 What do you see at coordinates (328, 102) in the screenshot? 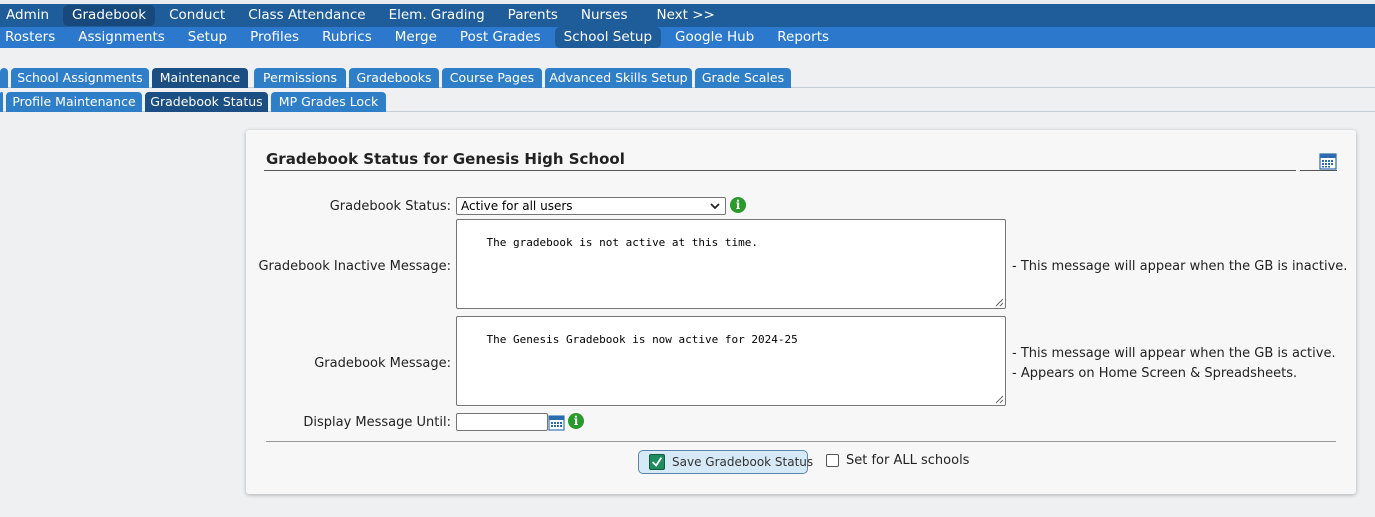
I see `tab-mp-grades-lock: MP Grades Lock` at bounding box center [328, 102].